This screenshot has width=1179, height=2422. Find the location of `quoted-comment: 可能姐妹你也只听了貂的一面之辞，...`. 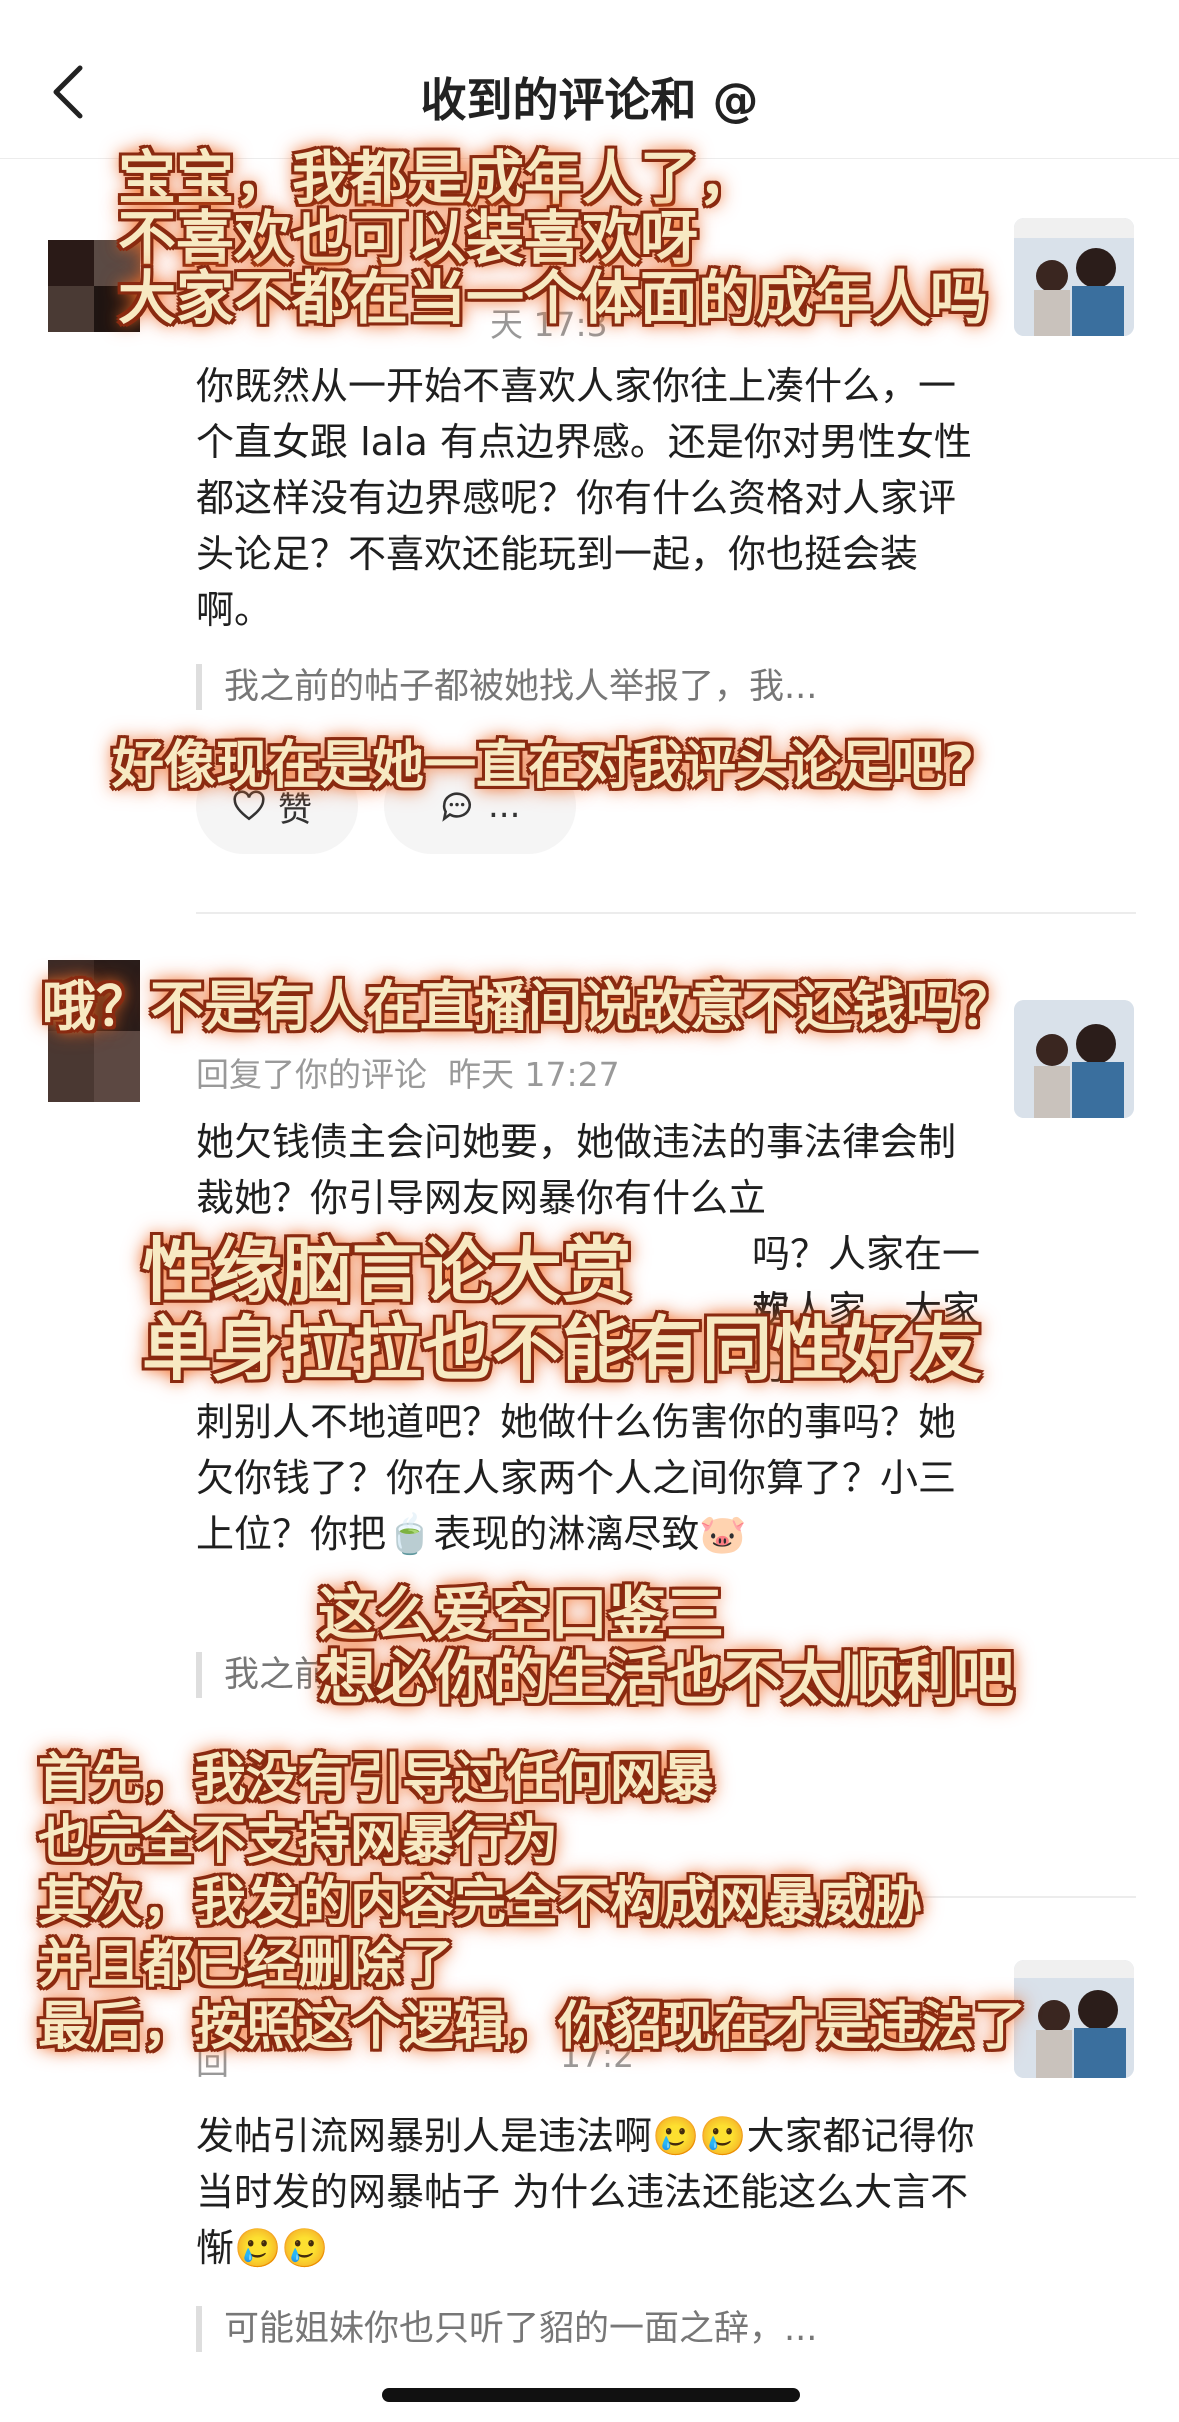

quoted-comment: 可能姐妹你也只听了貂的一面之辞，... is located at coordinates (605, 2329).